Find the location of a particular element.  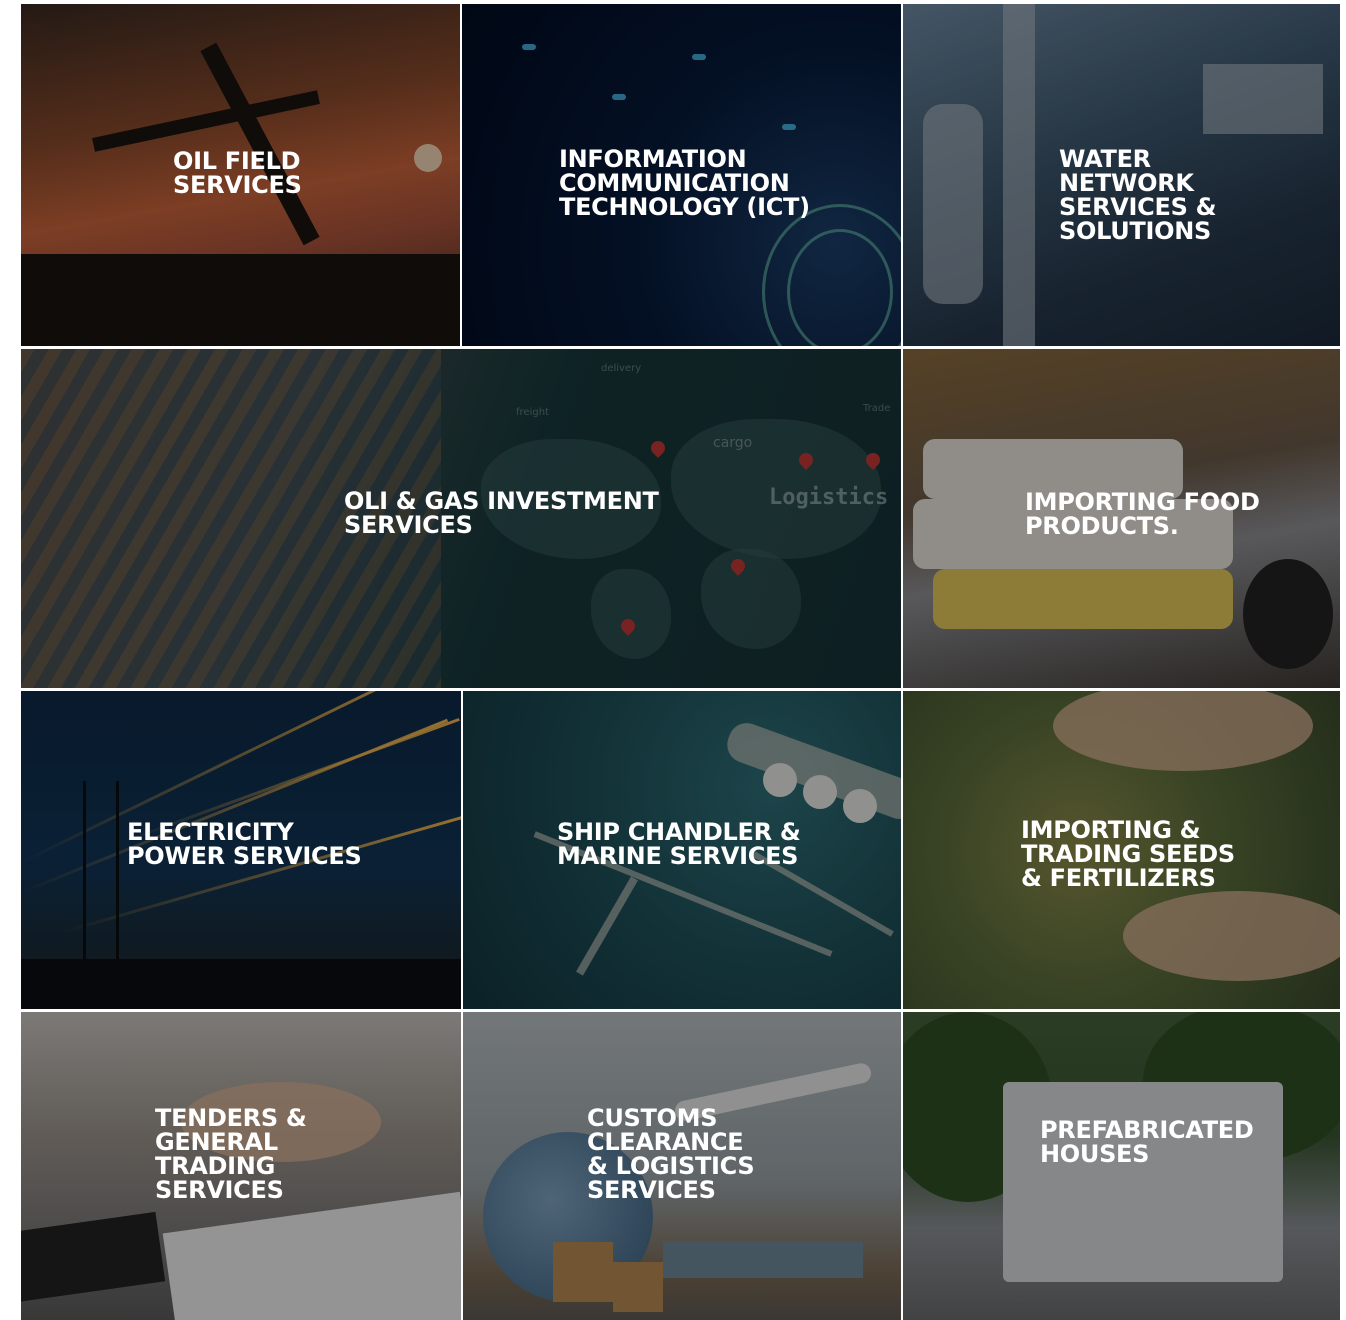

label-line: IMPORTING FOOD is located at coordinates (1142, 502).